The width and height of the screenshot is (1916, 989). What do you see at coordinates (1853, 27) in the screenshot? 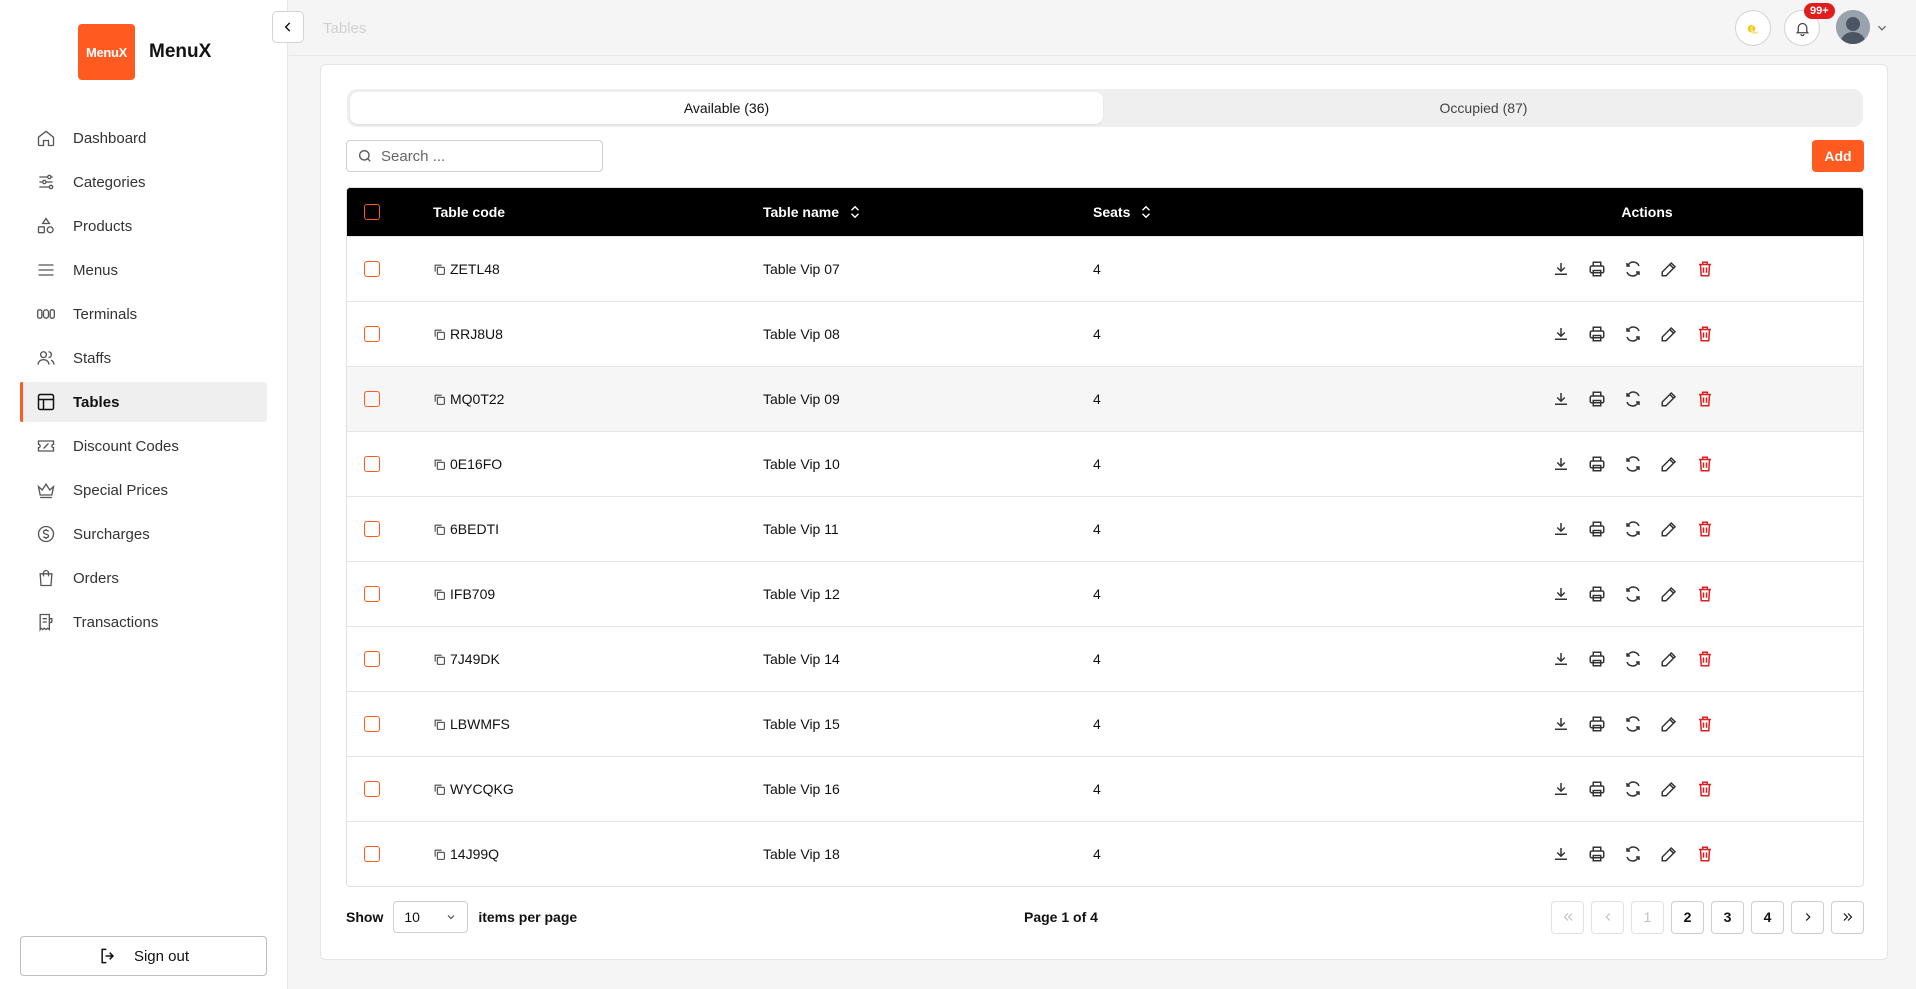
I see `avatar` at bounding box center [1853, 27].